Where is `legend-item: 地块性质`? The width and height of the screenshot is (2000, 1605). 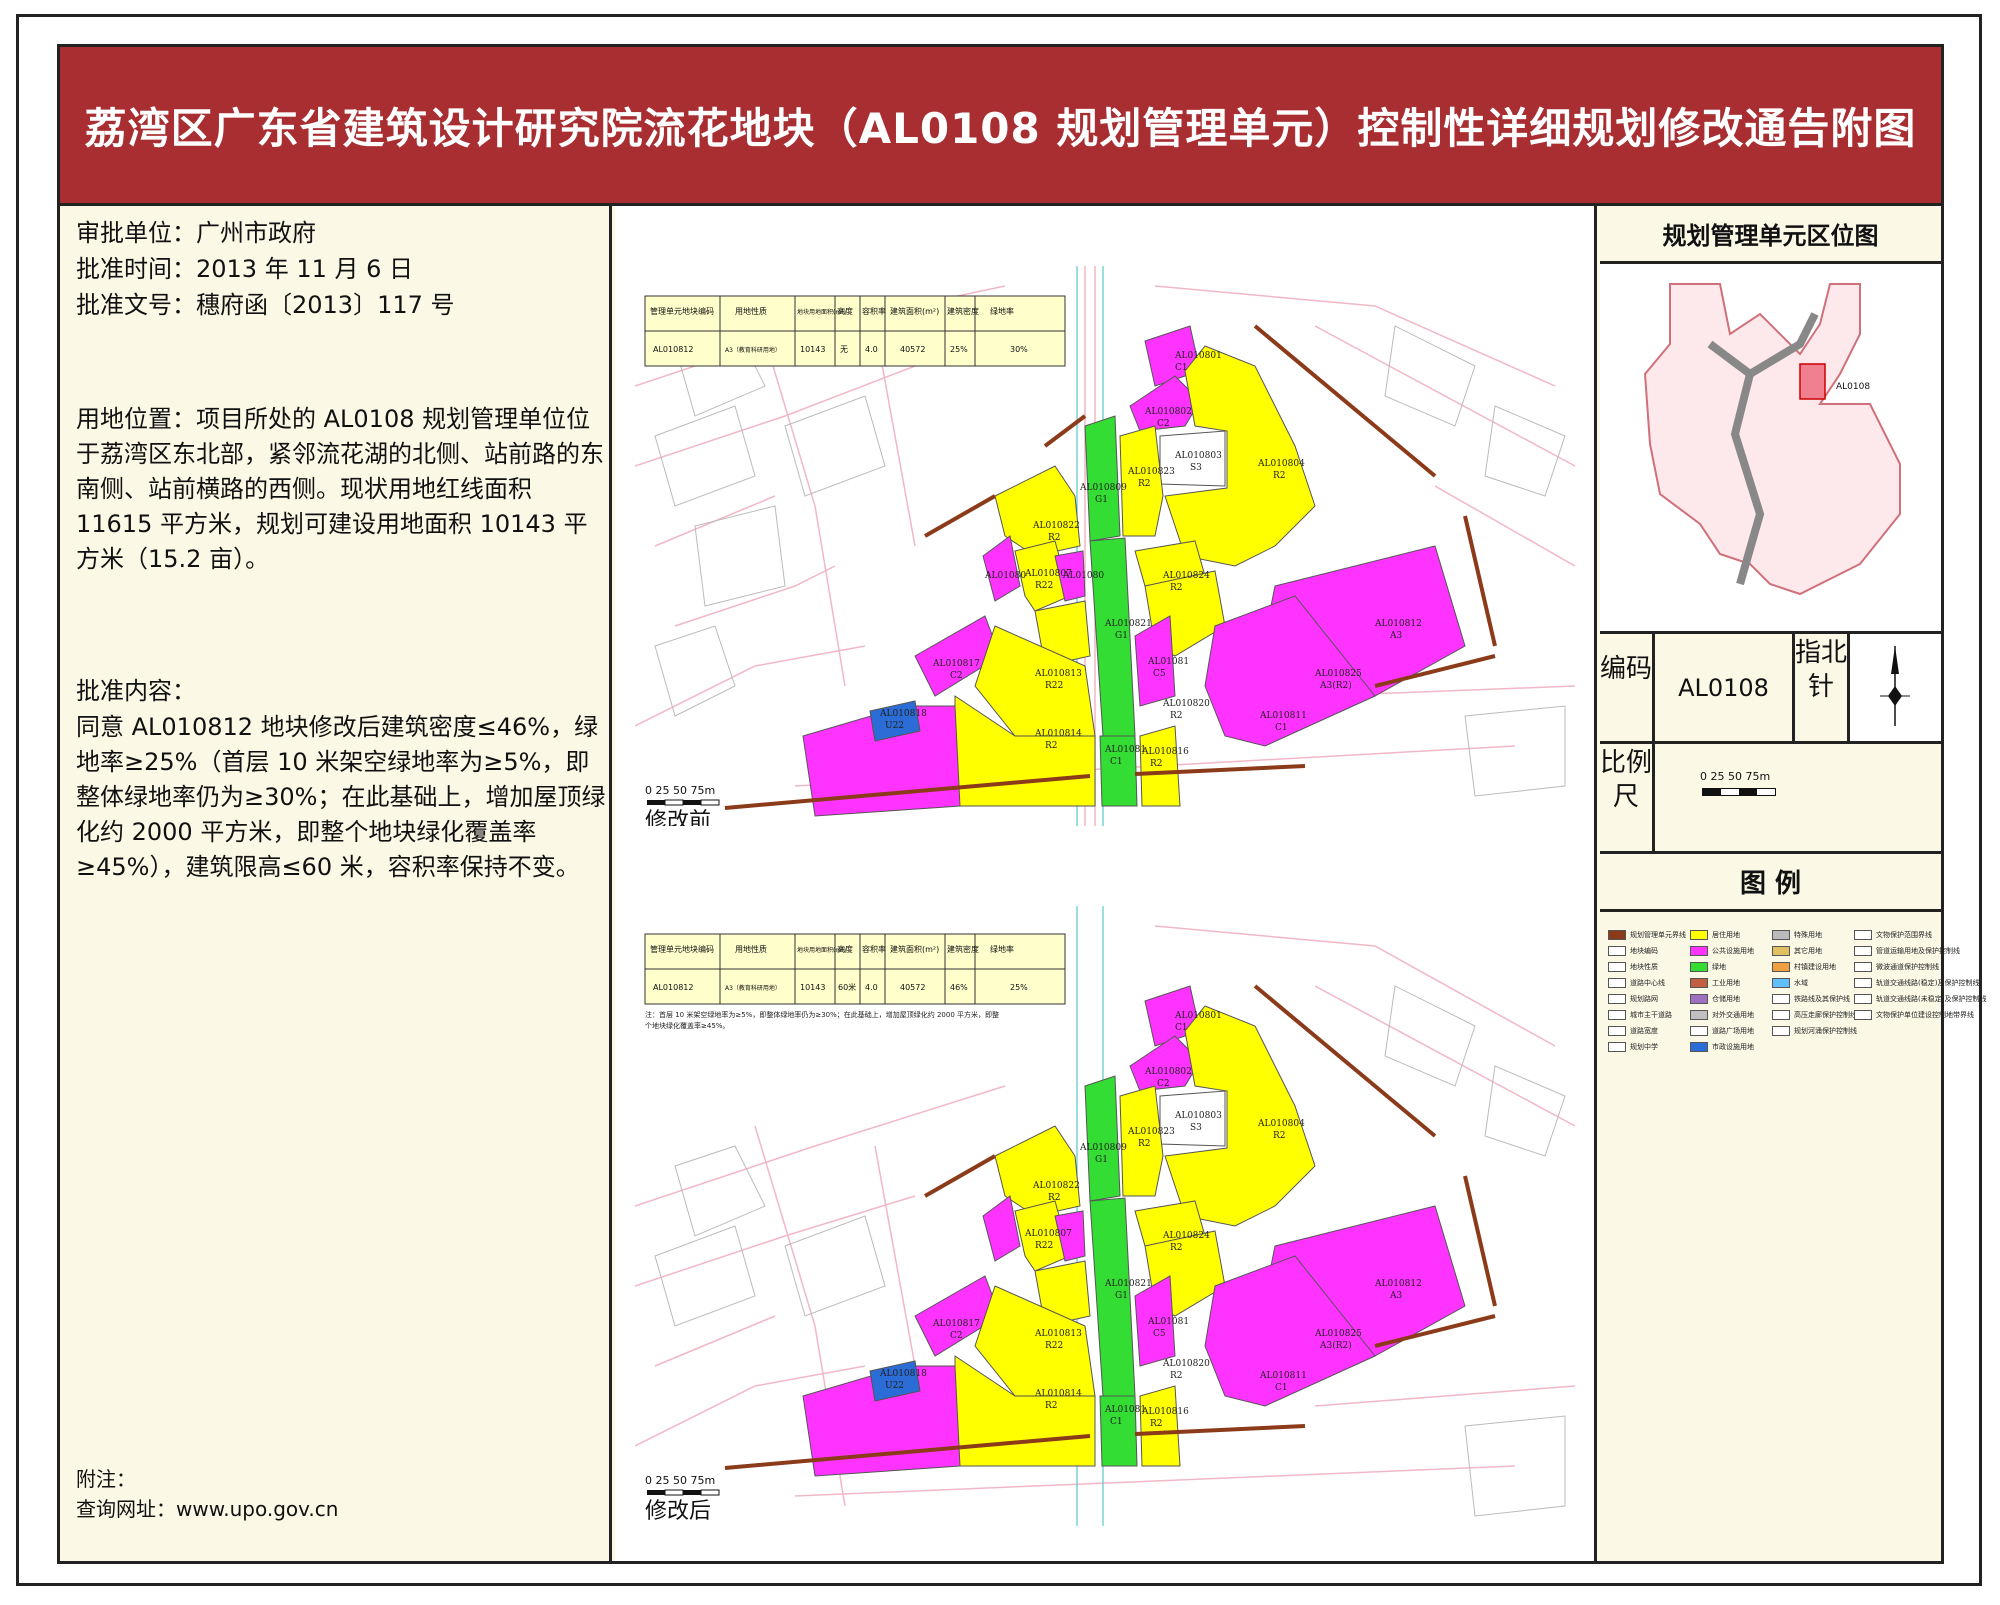
legend-item: 地块性质 is located at coordinates (1633, 967).